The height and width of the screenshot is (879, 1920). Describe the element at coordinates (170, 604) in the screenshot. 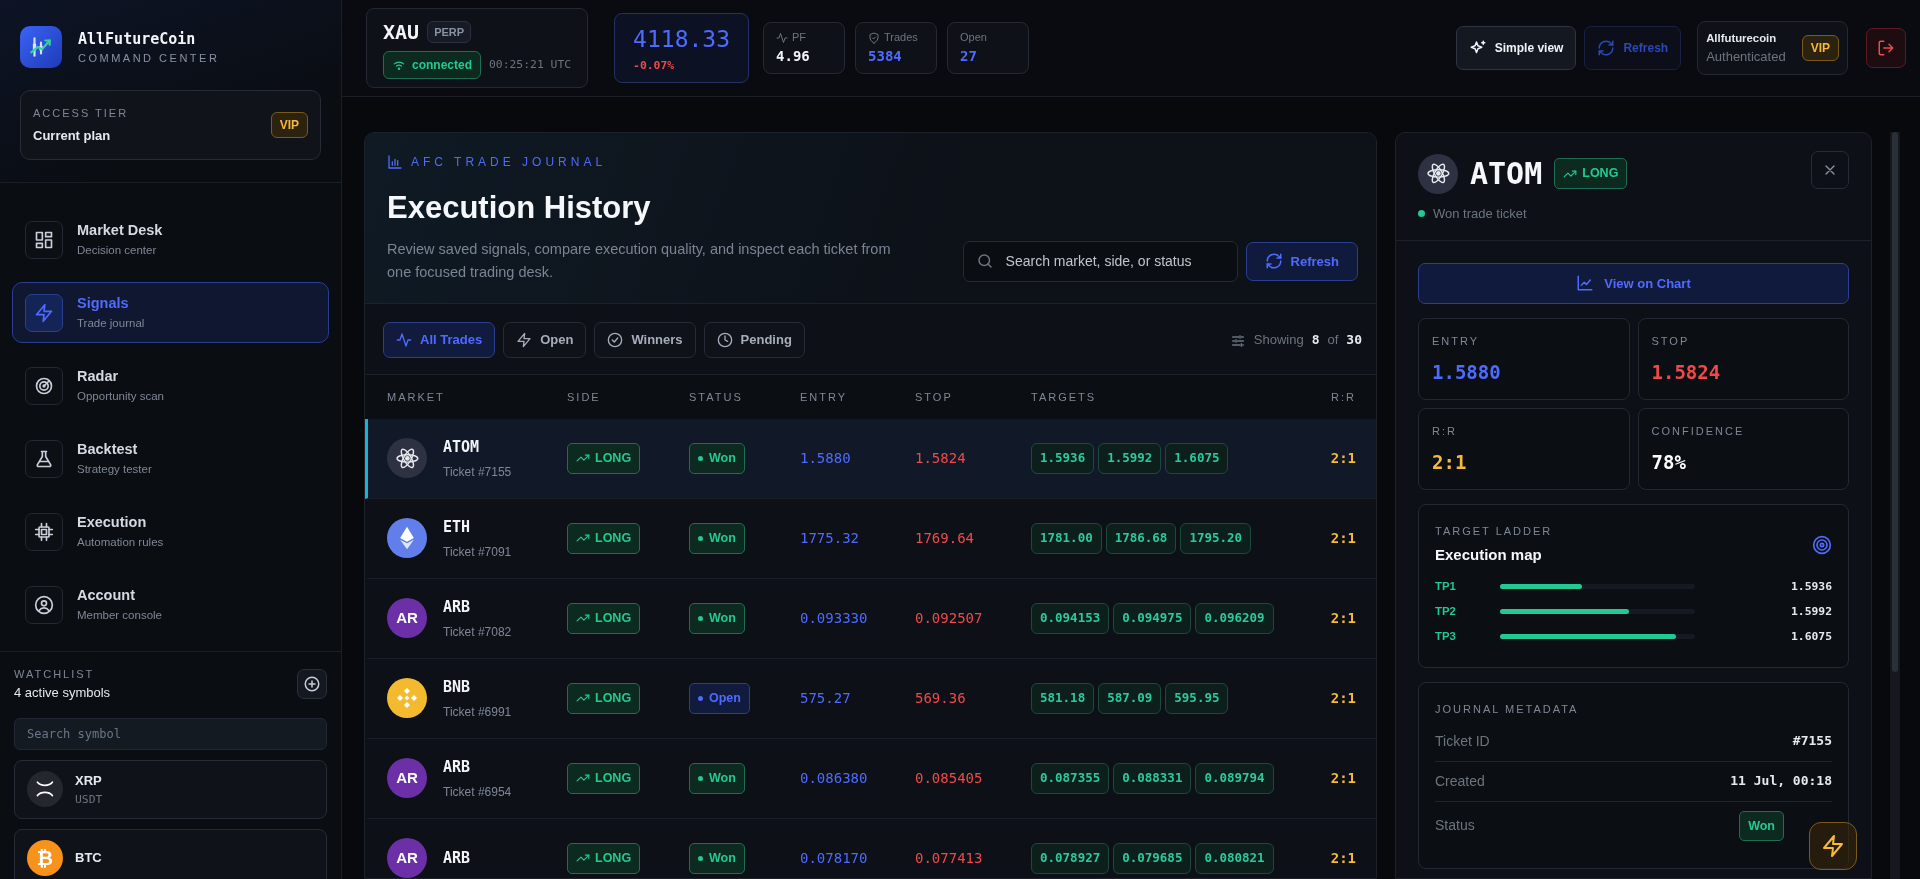

I see `nav-item: Account Member console` at that location.